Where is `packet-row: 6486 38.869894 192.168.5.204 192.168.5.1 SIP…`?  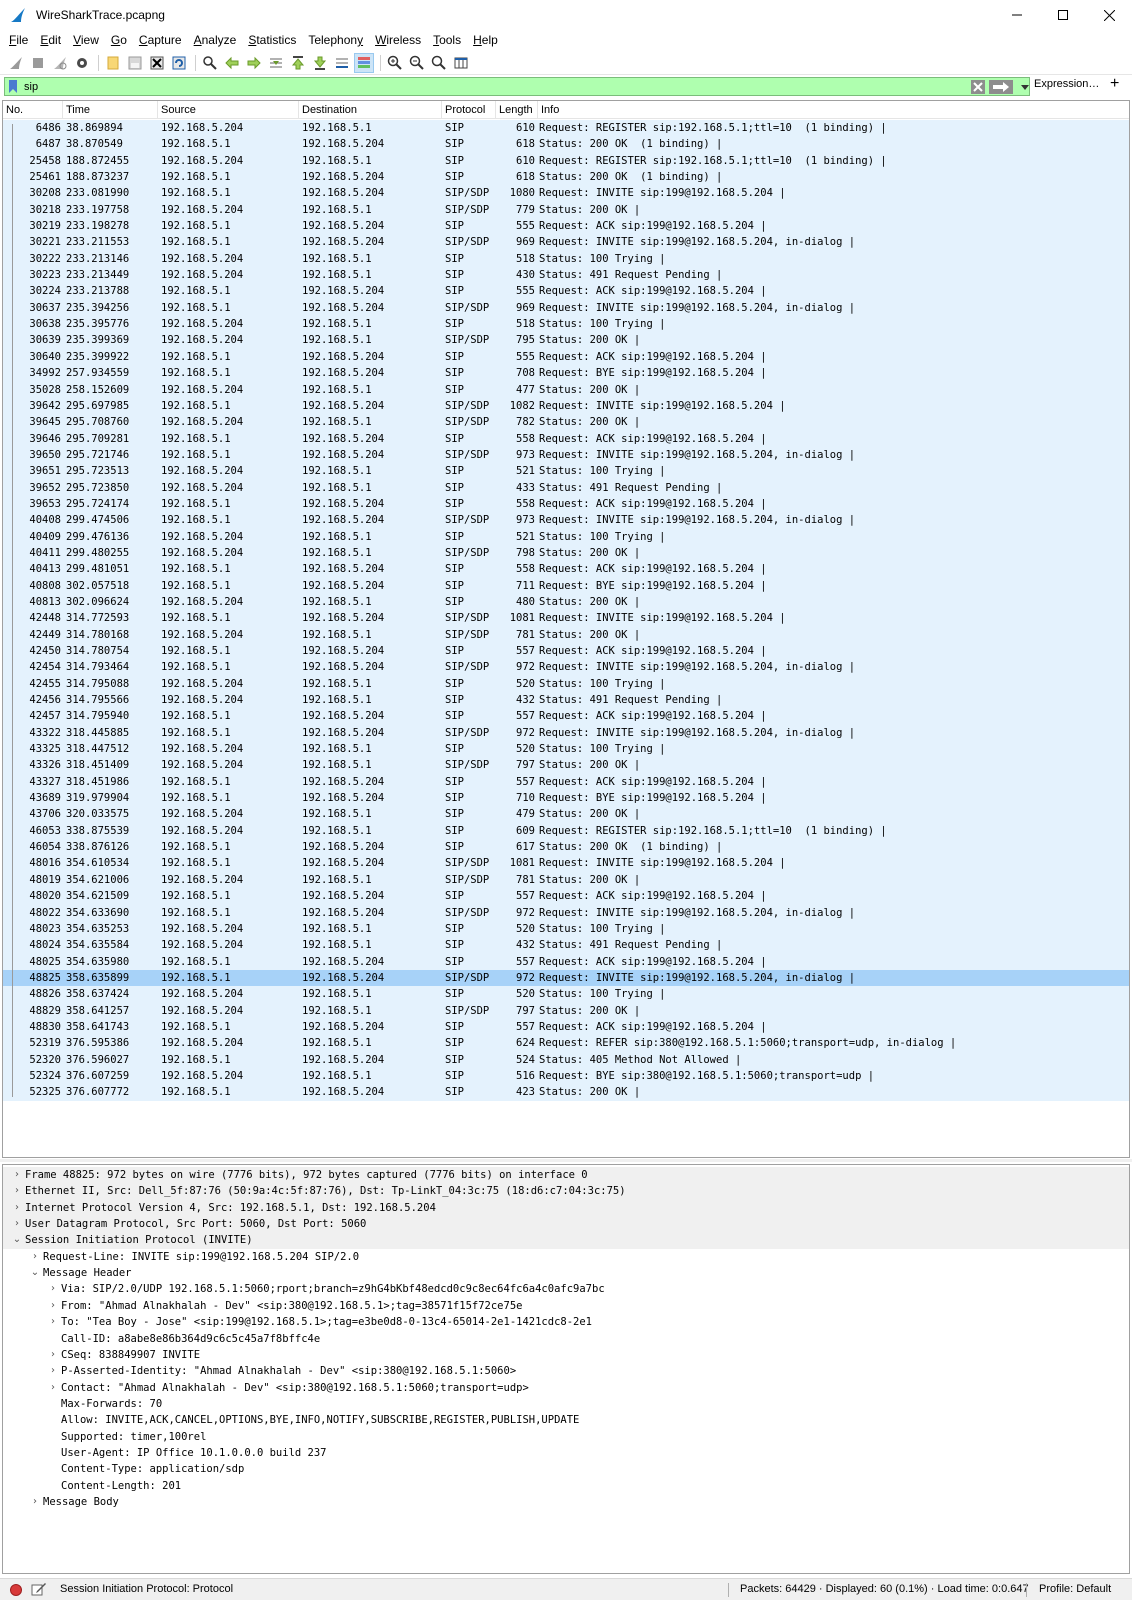
packet-row: 6486 38.869894 192.168.5.204 192.168.5.1 SIP… is located at coordinates (566, 128).